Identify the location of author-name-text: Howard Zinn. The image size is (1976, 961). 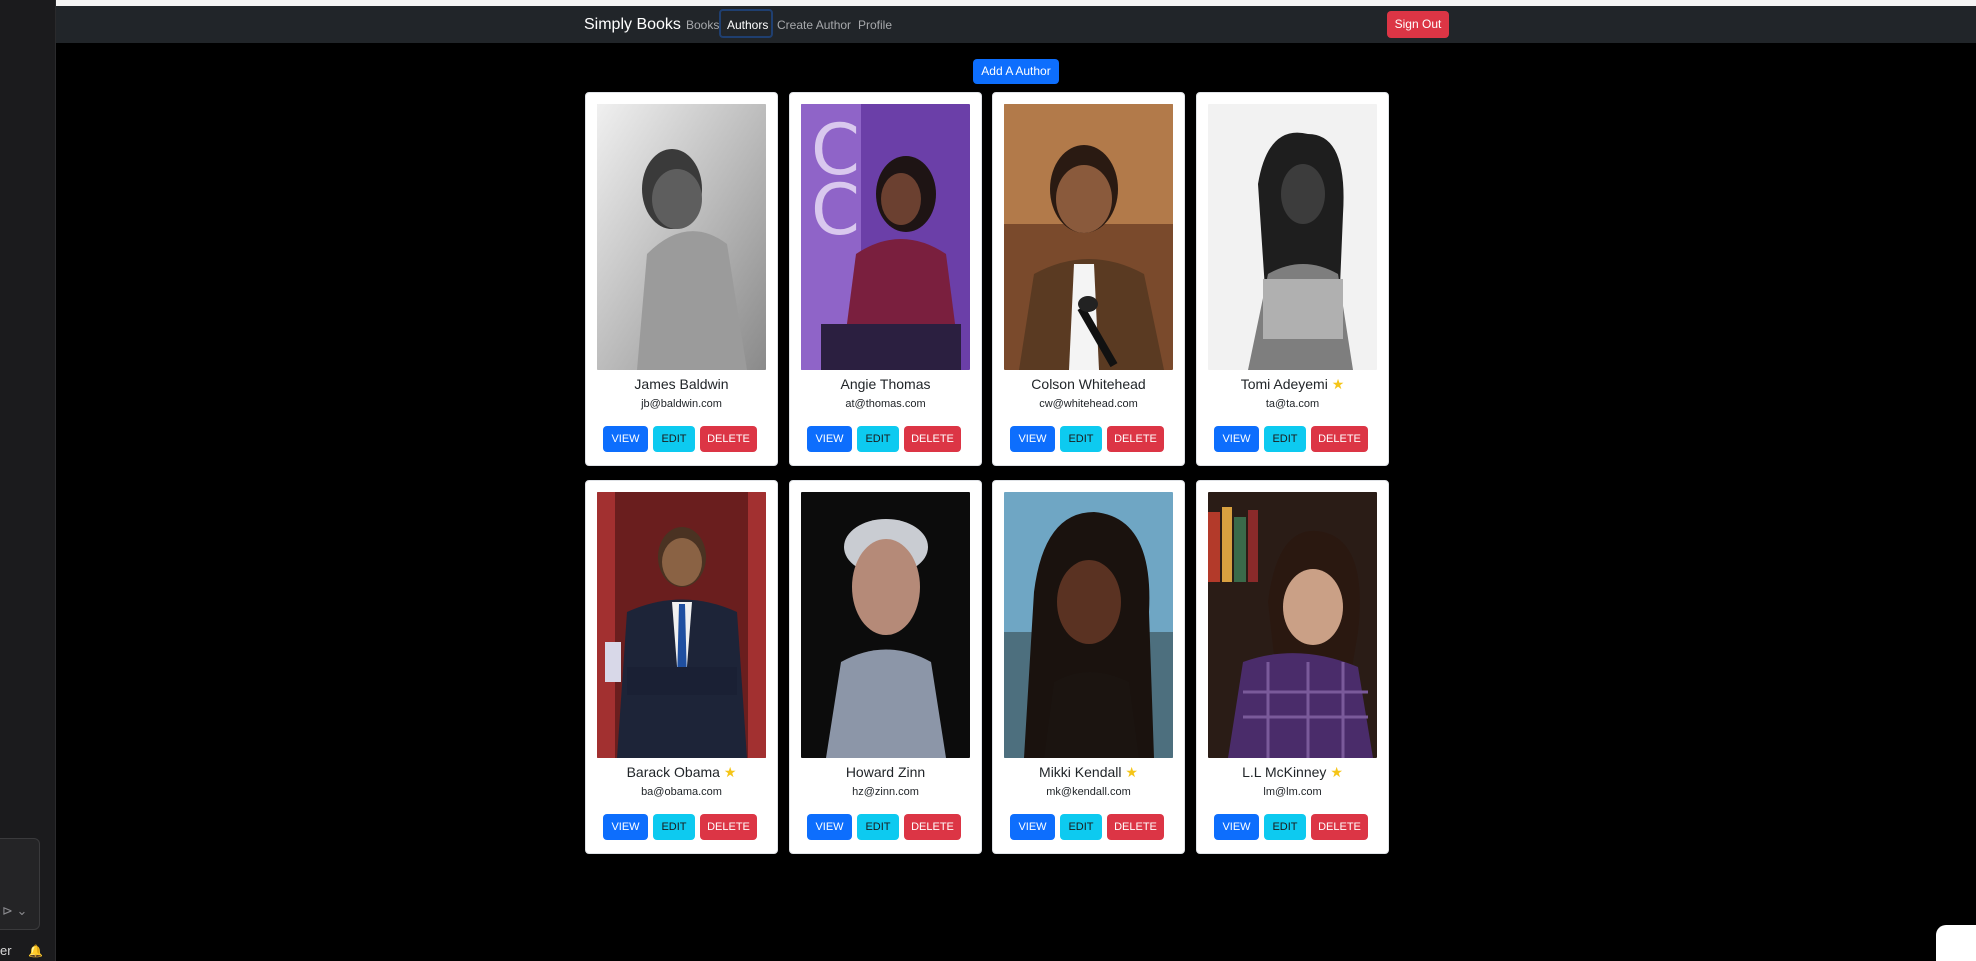
(885, 772).